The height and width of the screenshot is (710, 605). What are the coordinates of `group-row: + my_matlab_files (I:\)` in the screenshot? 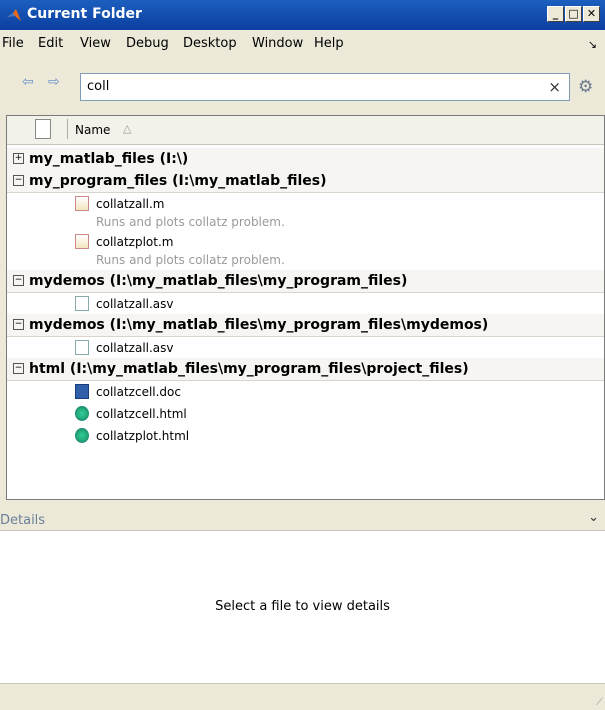 It's located at (305, 159).